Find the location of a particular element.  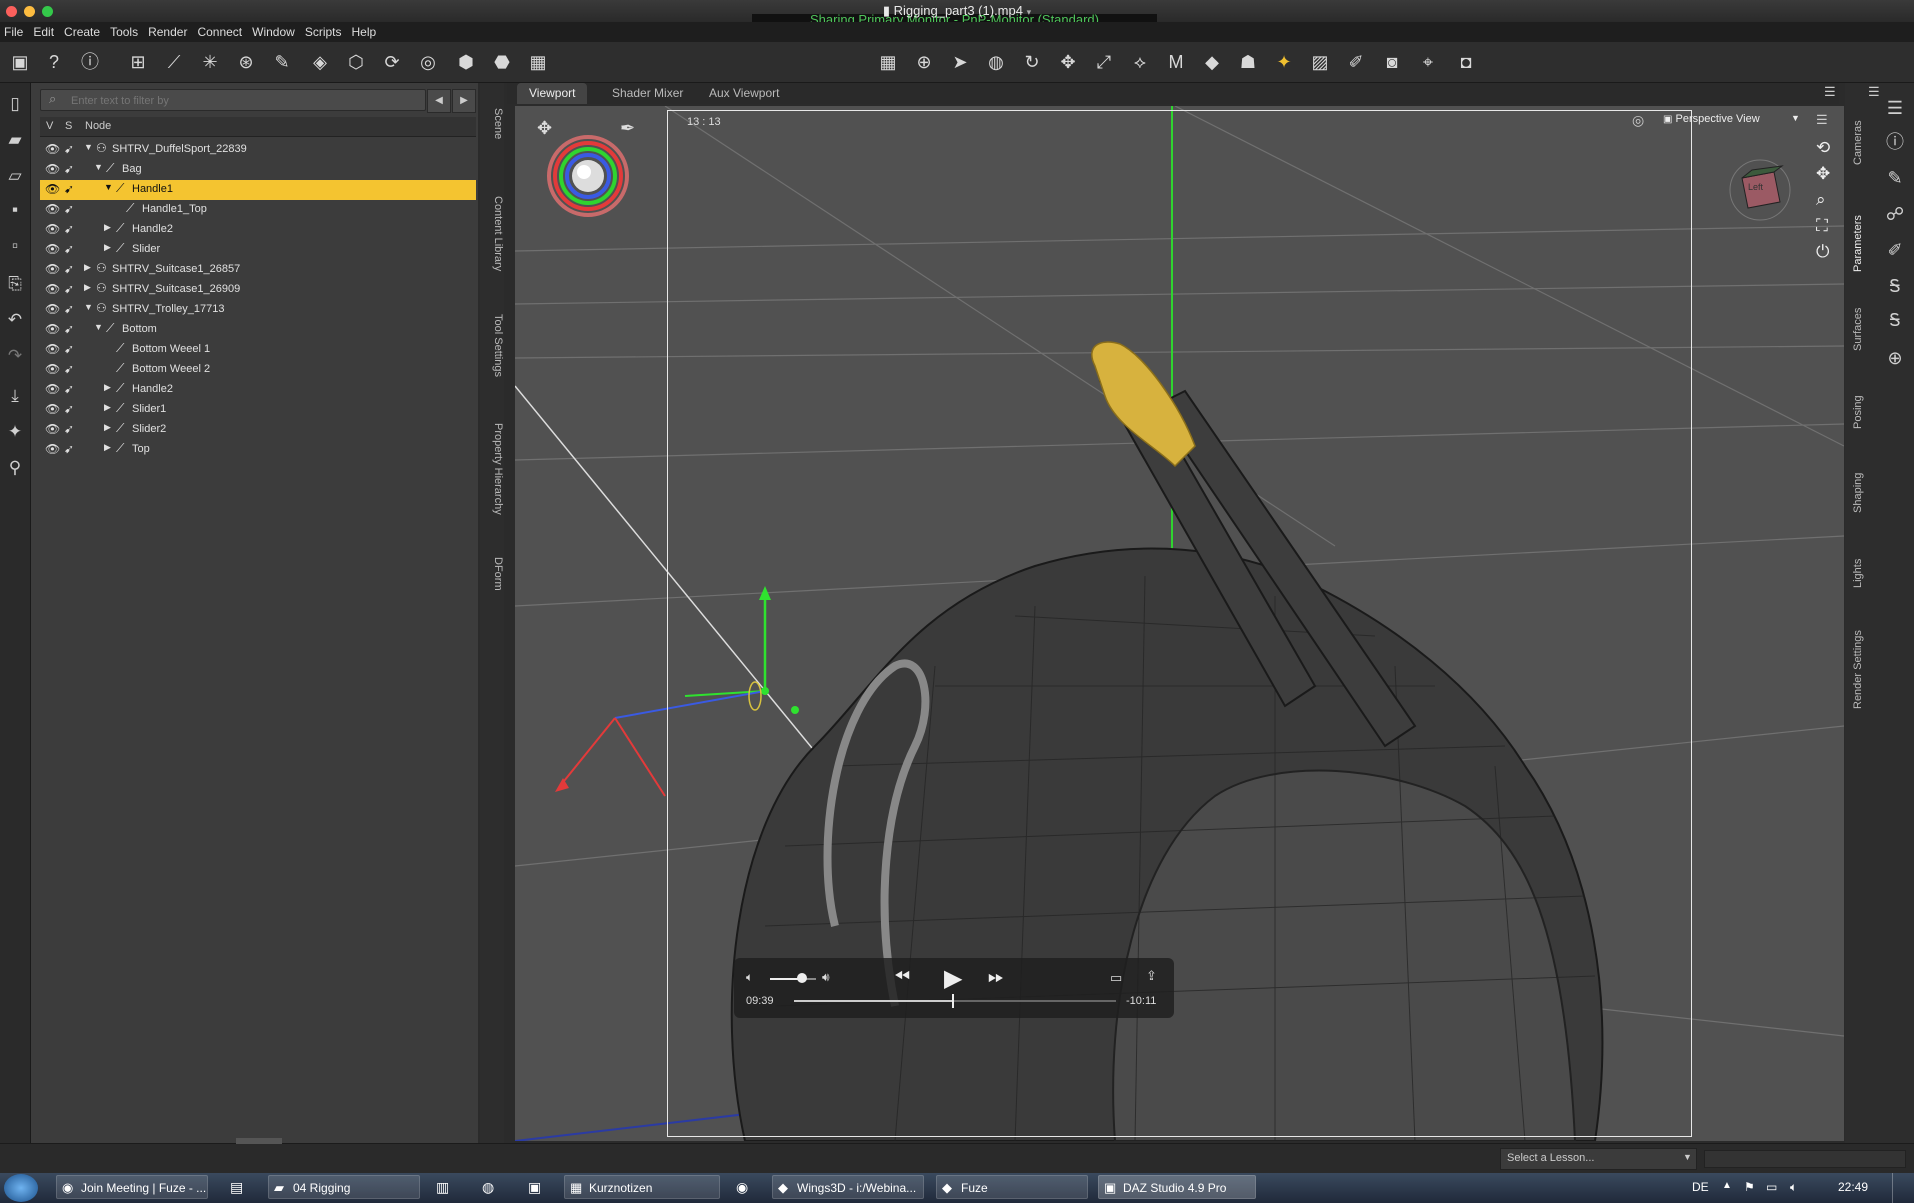

clock: 22:49 is located at coordinates (1853, 1187).